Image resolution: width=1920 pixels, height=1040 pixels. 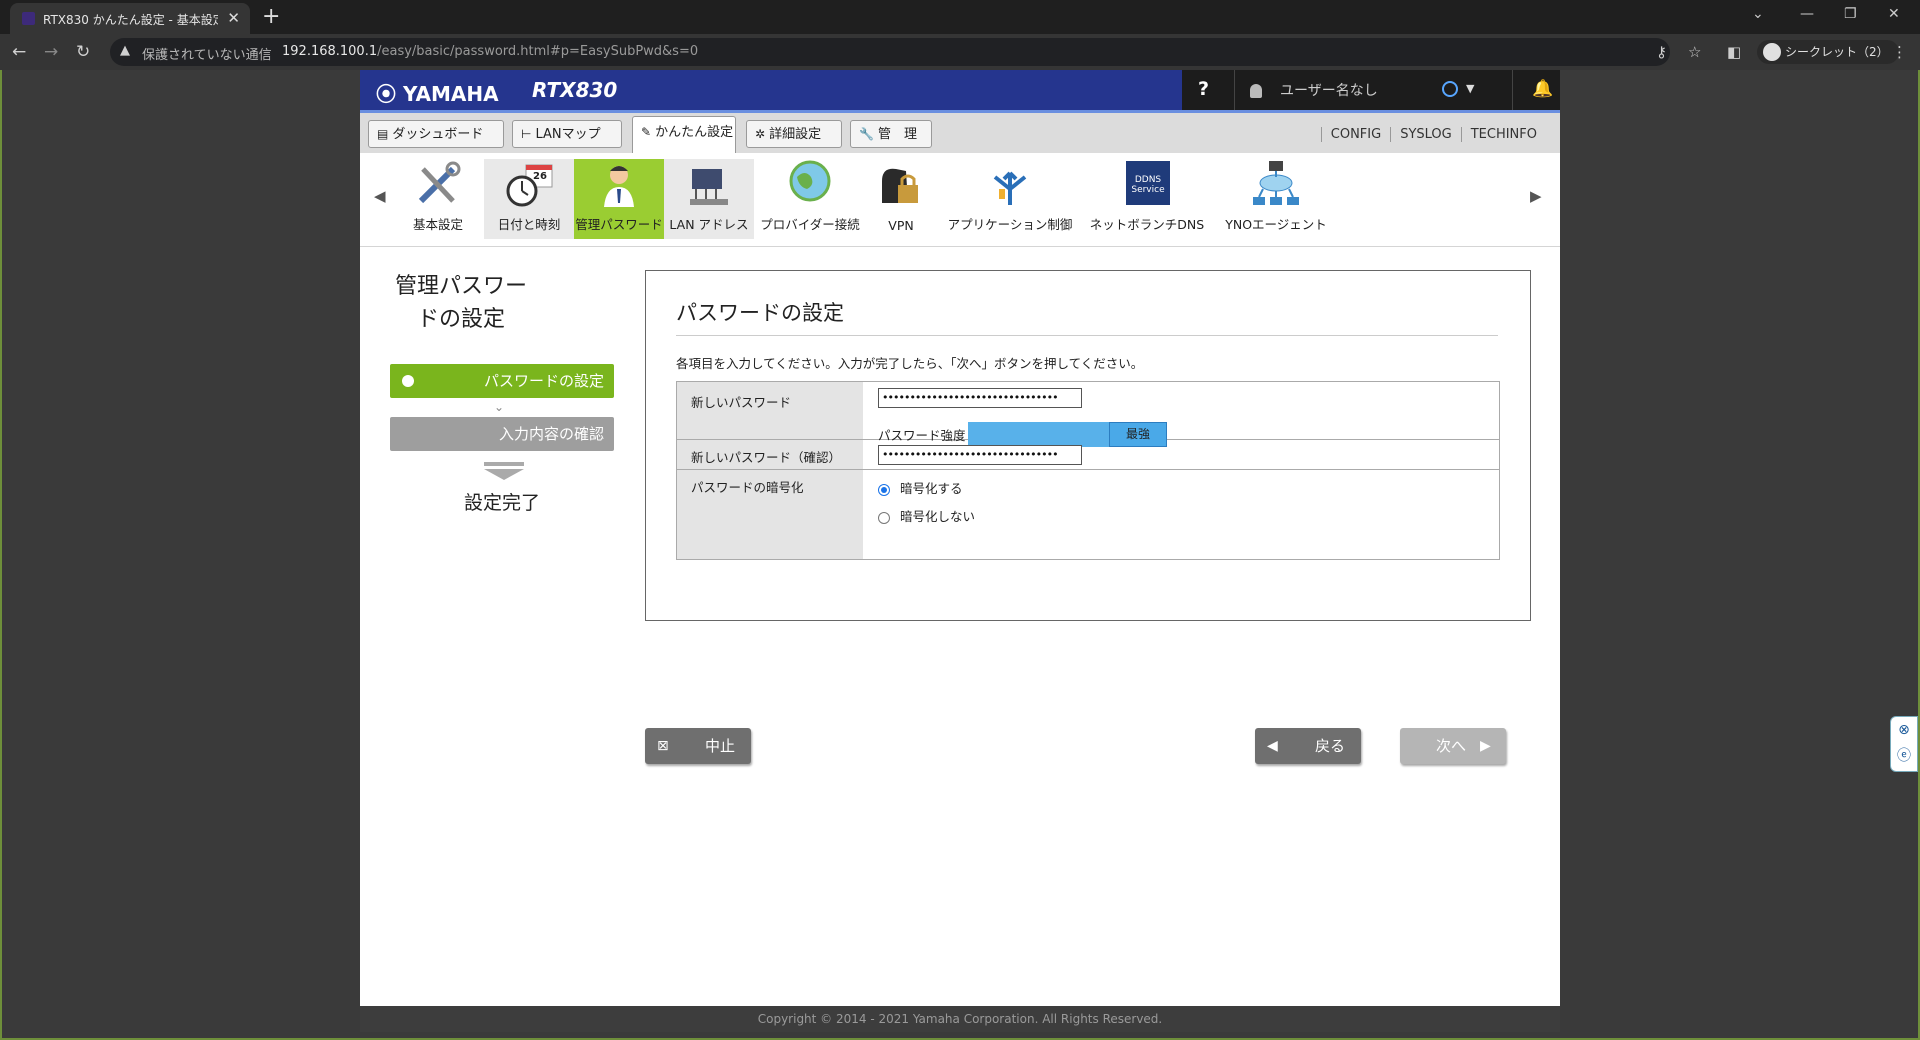 I want to click on minimize-icon: —, so click(x=1807, y=14).